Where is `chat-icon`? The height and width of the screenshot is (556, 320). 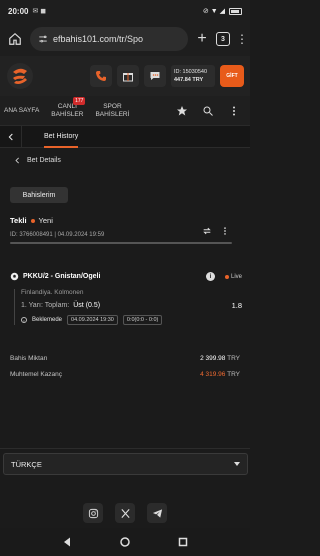 chat-icon is located at coordinates (155, 76).